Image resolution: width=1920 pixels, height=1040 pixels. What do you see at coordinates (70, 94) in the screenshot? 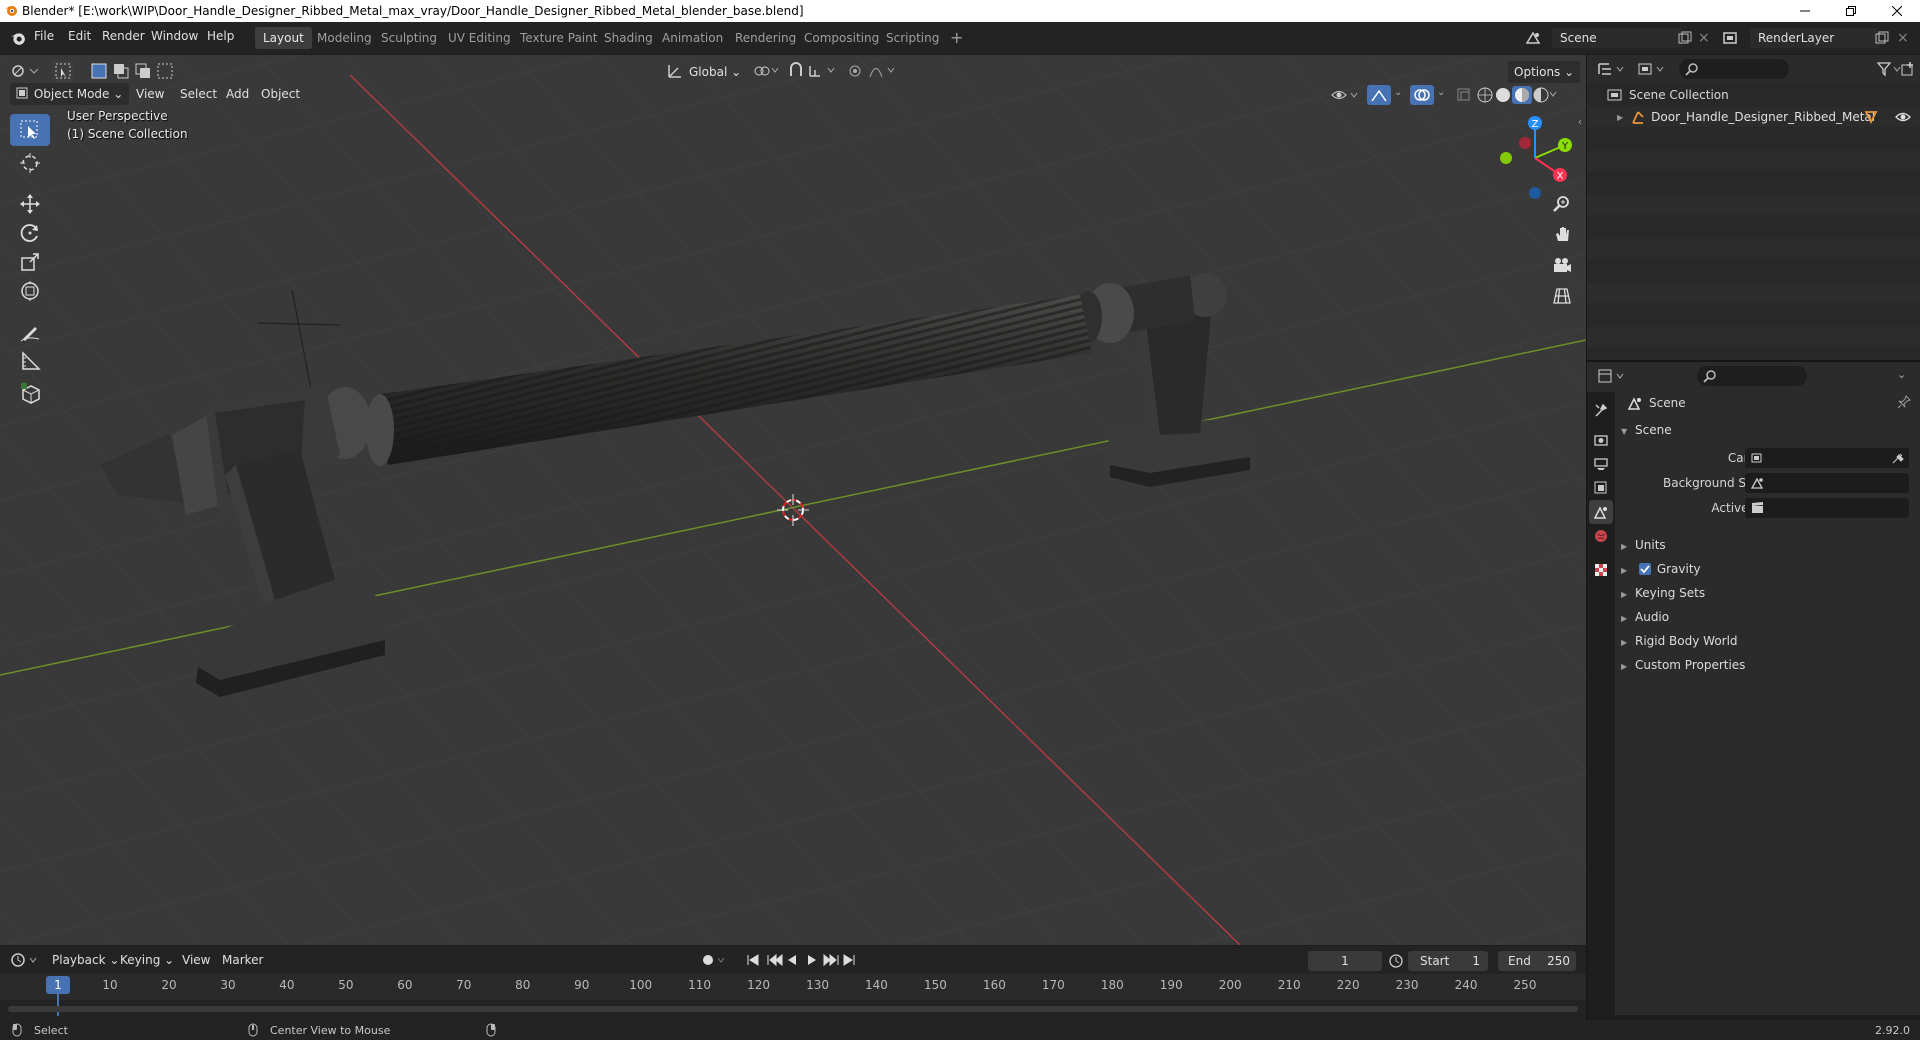
I see `object-mode-dropdown: Object Mode ⌄` at bounding box center [70, 94].